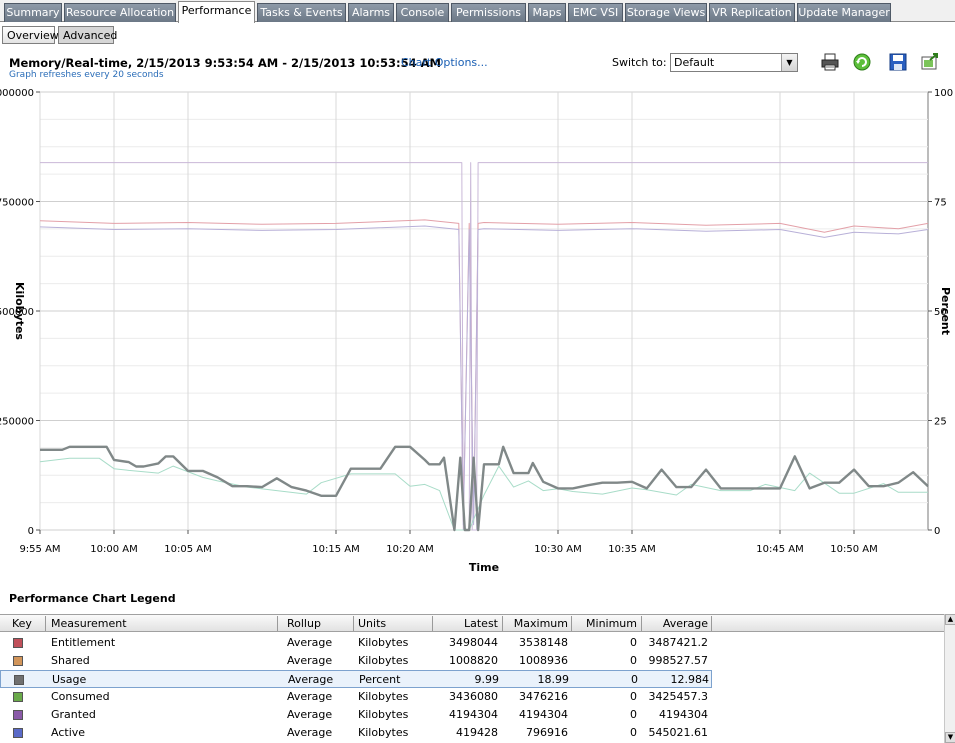  I want to click on y-tick-label: 0, so click(31, 531).